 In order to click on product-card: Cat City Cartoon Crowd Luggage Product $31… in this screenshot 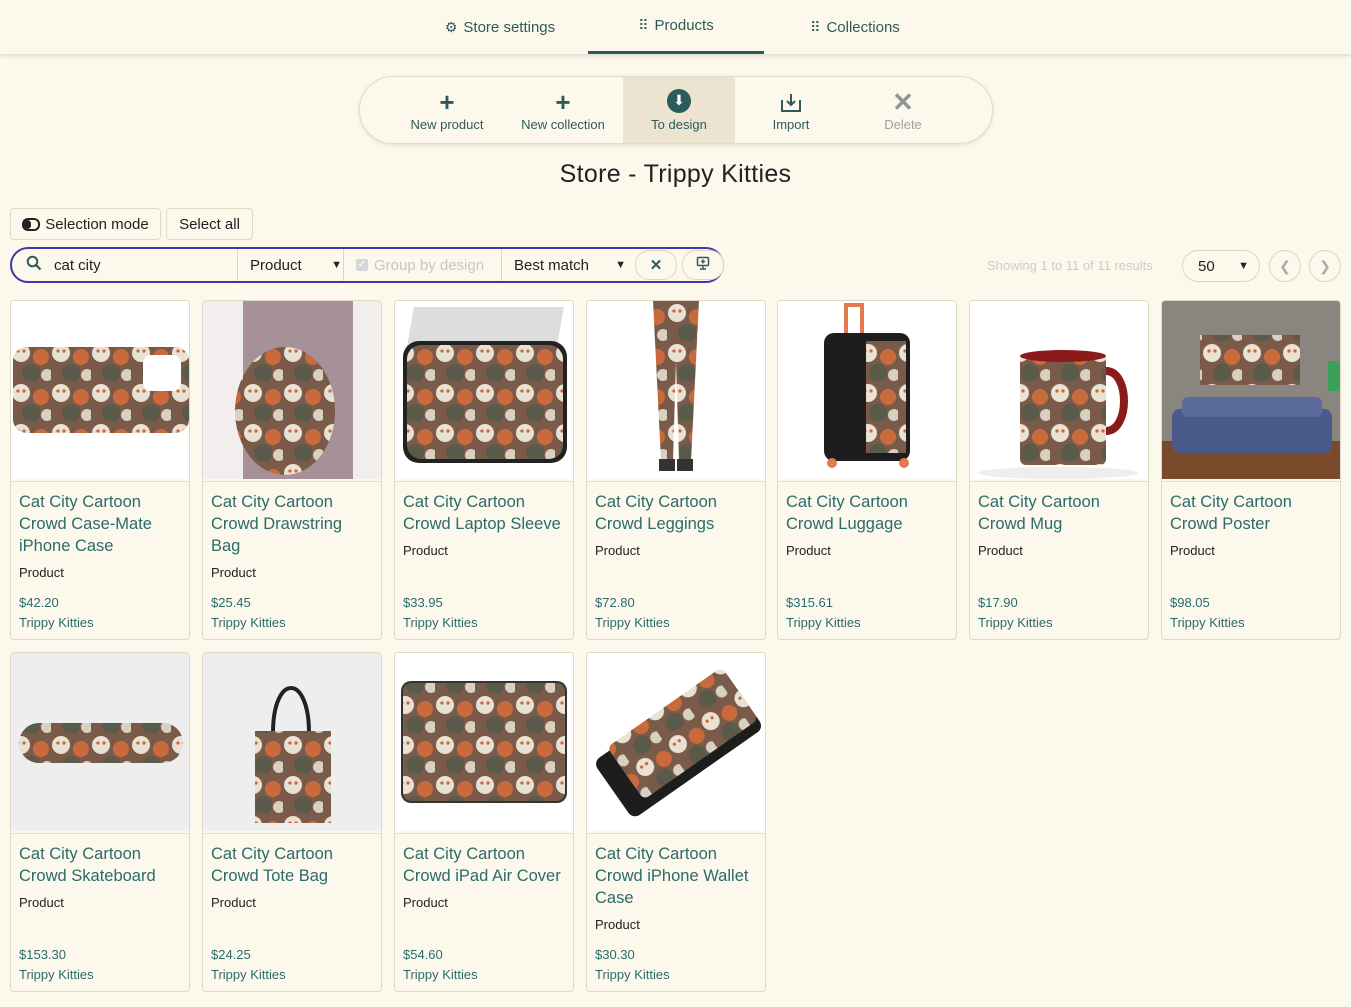, I will do `click(867, 470)`.